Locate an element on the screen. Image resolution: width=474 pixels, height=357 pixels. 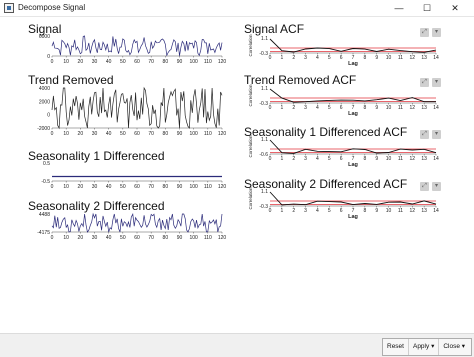
y-tick-label: -0.5 is located at coordinates (45, 182).